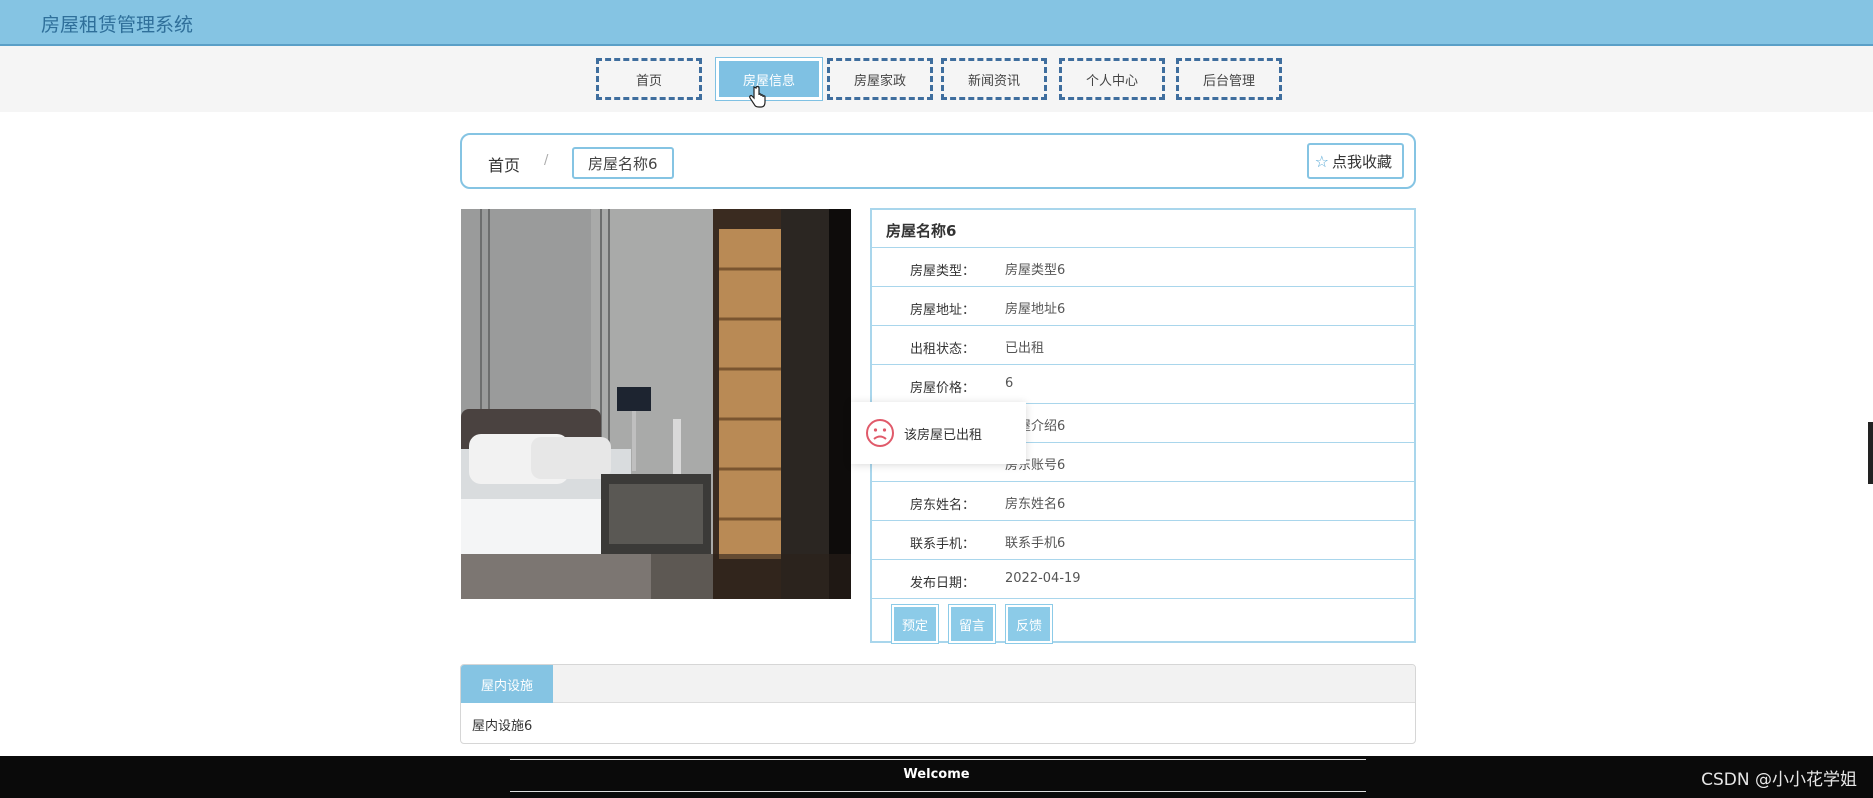  I want to click on reserve-button: 预定, so click(915, 624).